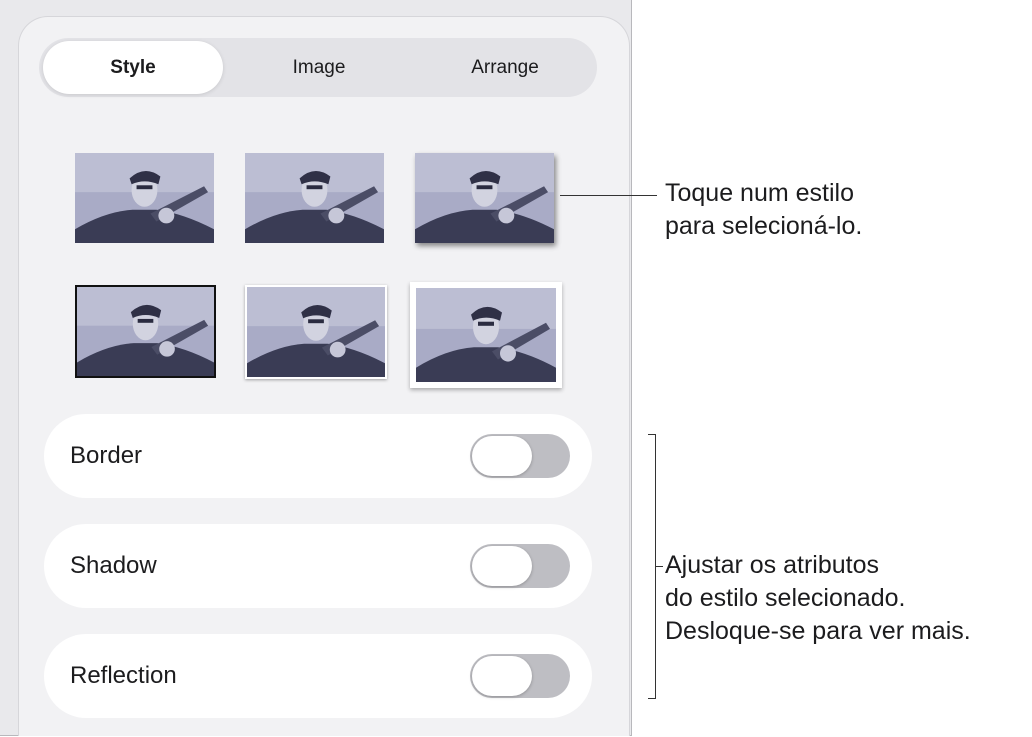 This screenshot has height=737, width=1032. I want to click on tab-bar: Style Image Arrange, so click(318, 67).